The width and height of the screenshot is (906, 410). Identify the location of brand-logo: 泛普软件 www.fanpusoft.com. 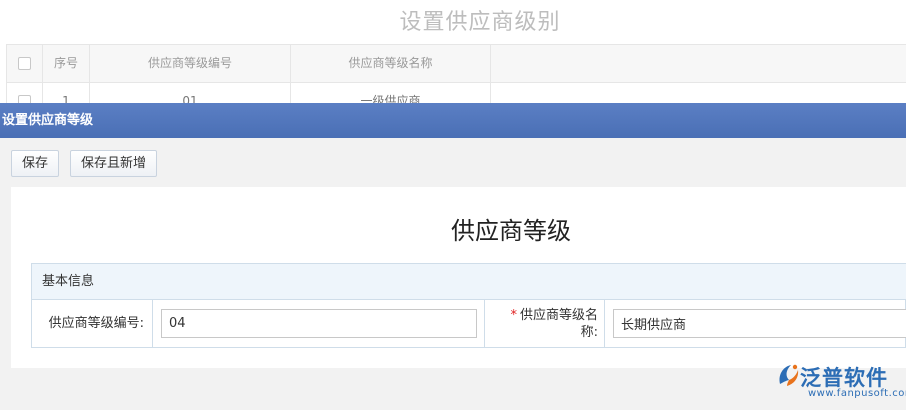
(840, 385).